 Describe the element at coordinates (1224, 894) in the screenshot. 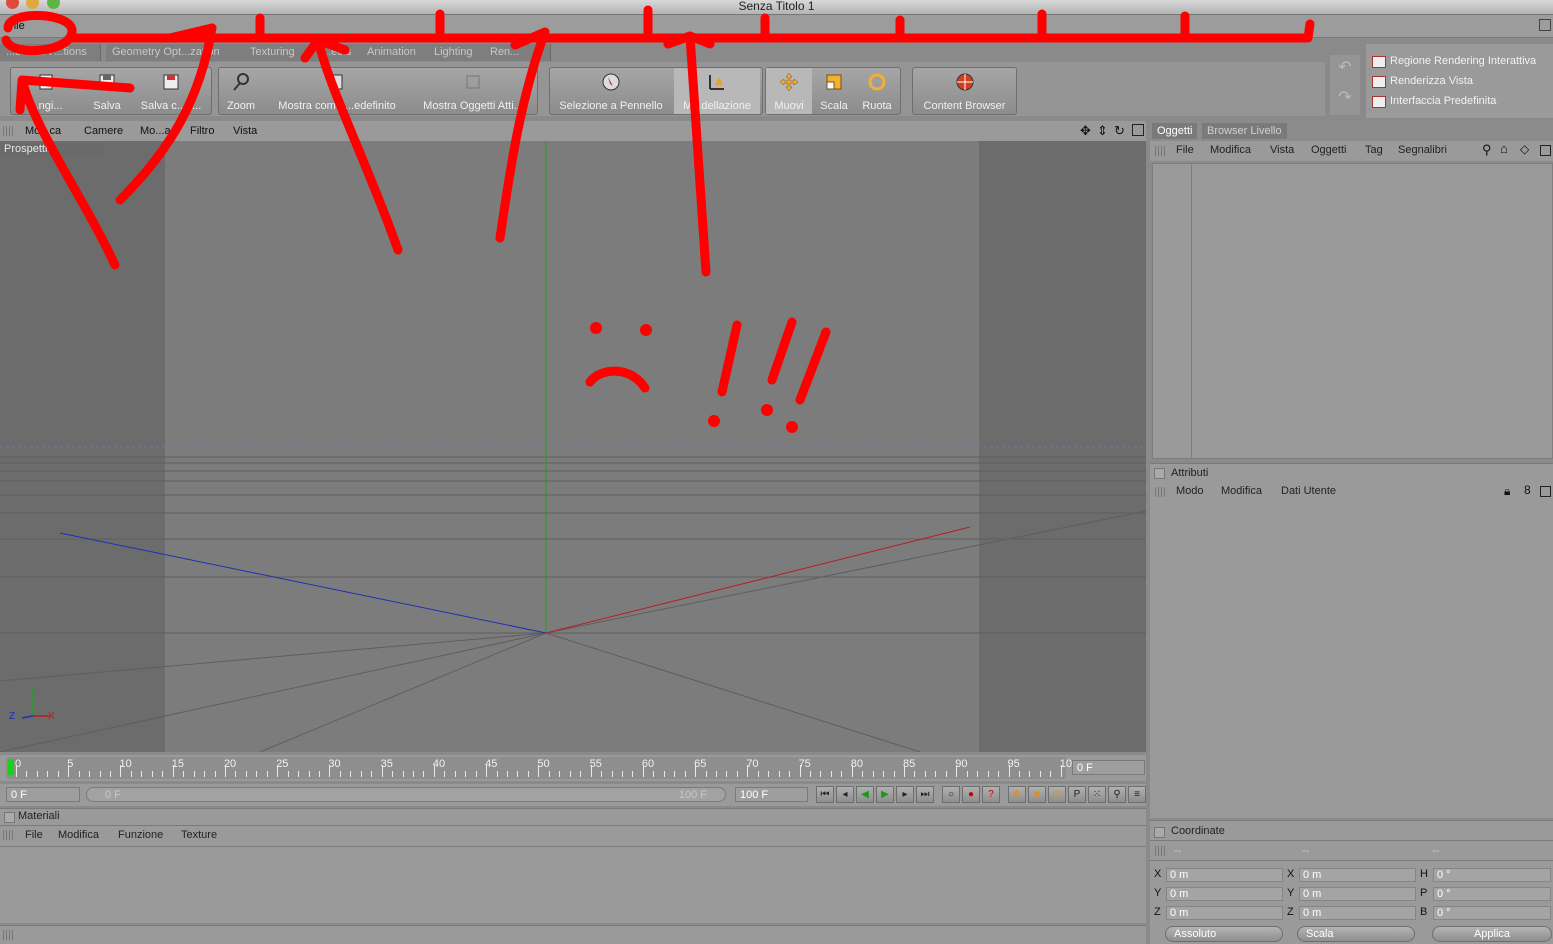

I see `pos-y-field: 0 m` at that location.